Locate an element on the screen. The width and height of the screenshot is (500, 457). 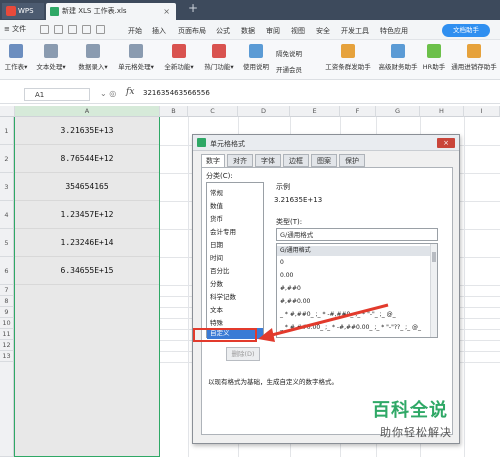
red-arrow-icon is located at coordinates (323, 322).